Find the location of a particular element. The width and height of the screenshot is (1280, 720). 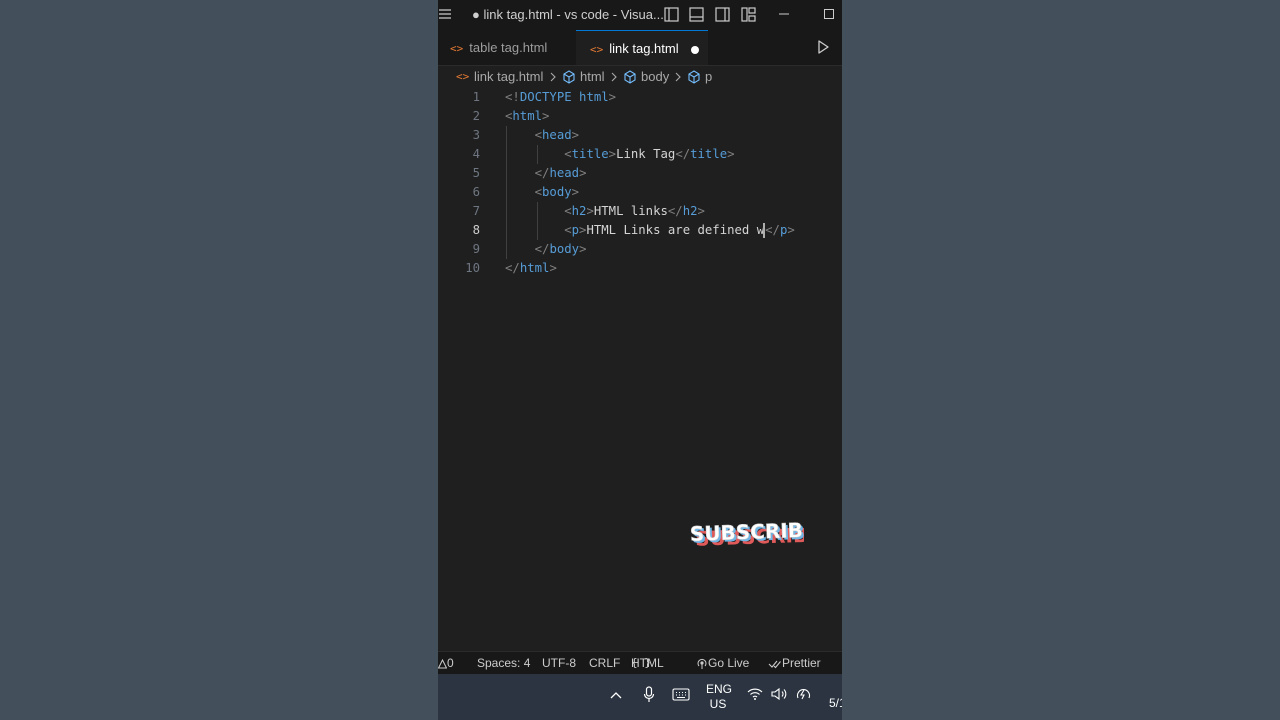

unsaved-dot-icon is located at coordinates (694, 49).